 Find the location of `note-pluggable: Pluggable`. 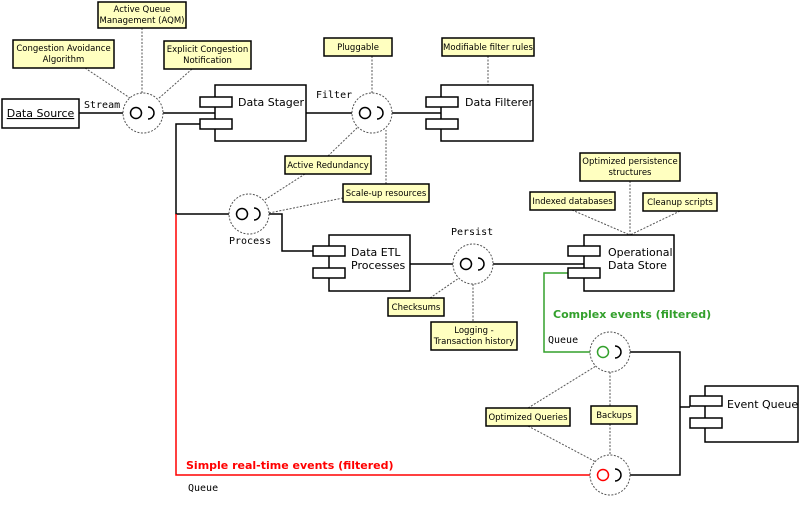

note-pluggable: Pluggable is located at coordinates (358, 47).